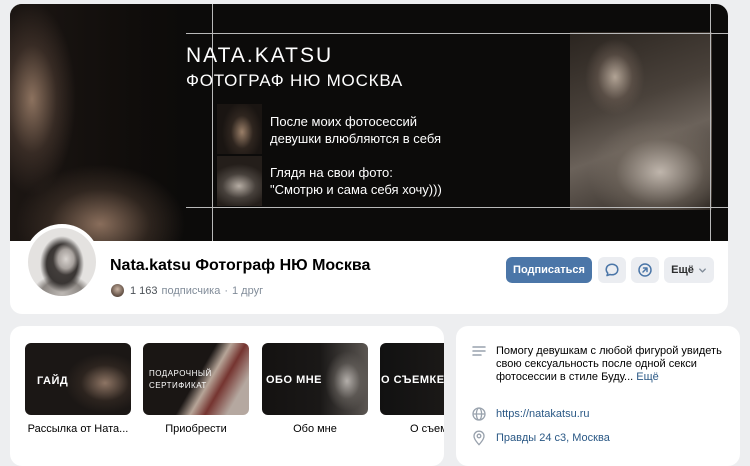  I want to click on followers-row: 1 163 подписчика · 1 друг, so click(187, 290).